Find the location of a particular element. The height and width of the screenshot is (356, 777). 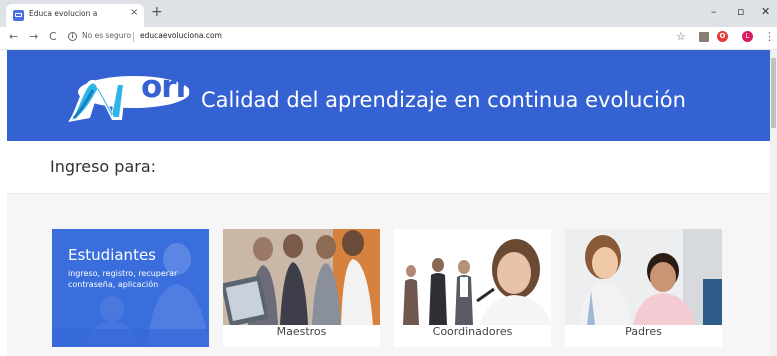

card-padres: Padres is located at coordinates (643, 288).